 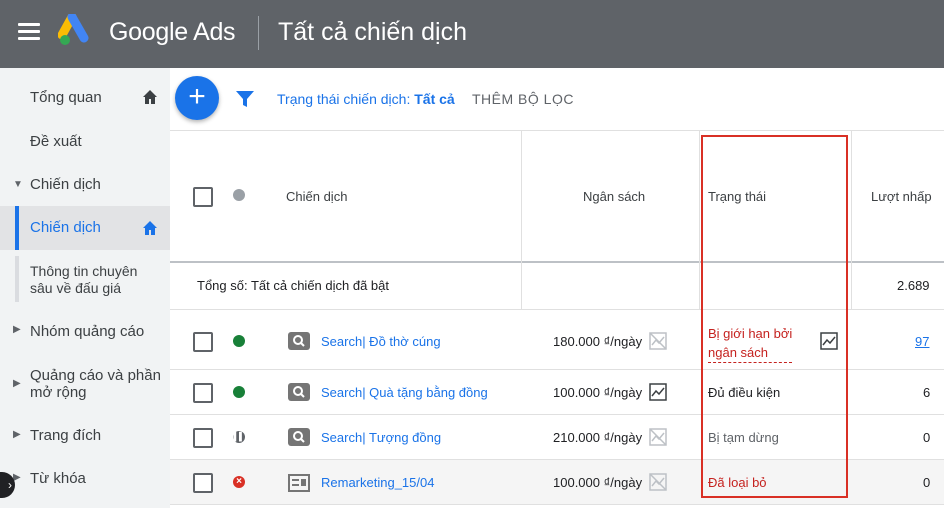 What do you see at coordinates (197, 98) in the screenshot?
I see `add-campaign-button: +` at bounding box center [197, 98].